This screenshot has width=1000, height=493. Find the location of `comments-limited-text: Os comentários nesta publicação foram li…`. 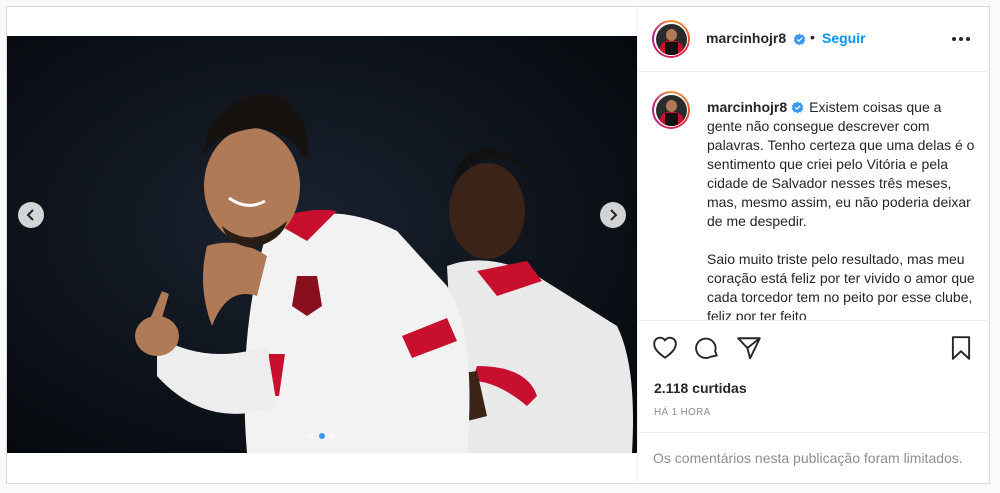

comments-limited-text: Os comentários nesta publicação foram li… is located at coordinates (808, 458).